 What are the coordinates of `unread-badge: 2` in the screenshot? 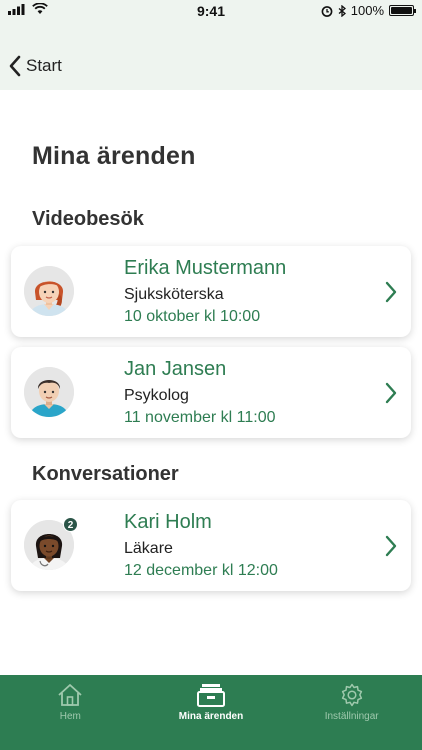 It's located at (70, 524).